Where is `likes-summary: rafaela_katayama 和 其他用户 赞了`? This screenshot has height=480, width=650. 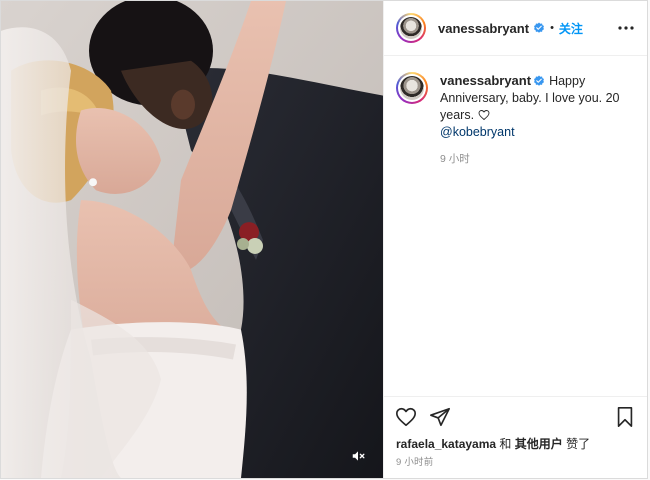
likes-summary: rafaela_katayama 和 其他用户 赞了 is located at coordinates (515, 444).